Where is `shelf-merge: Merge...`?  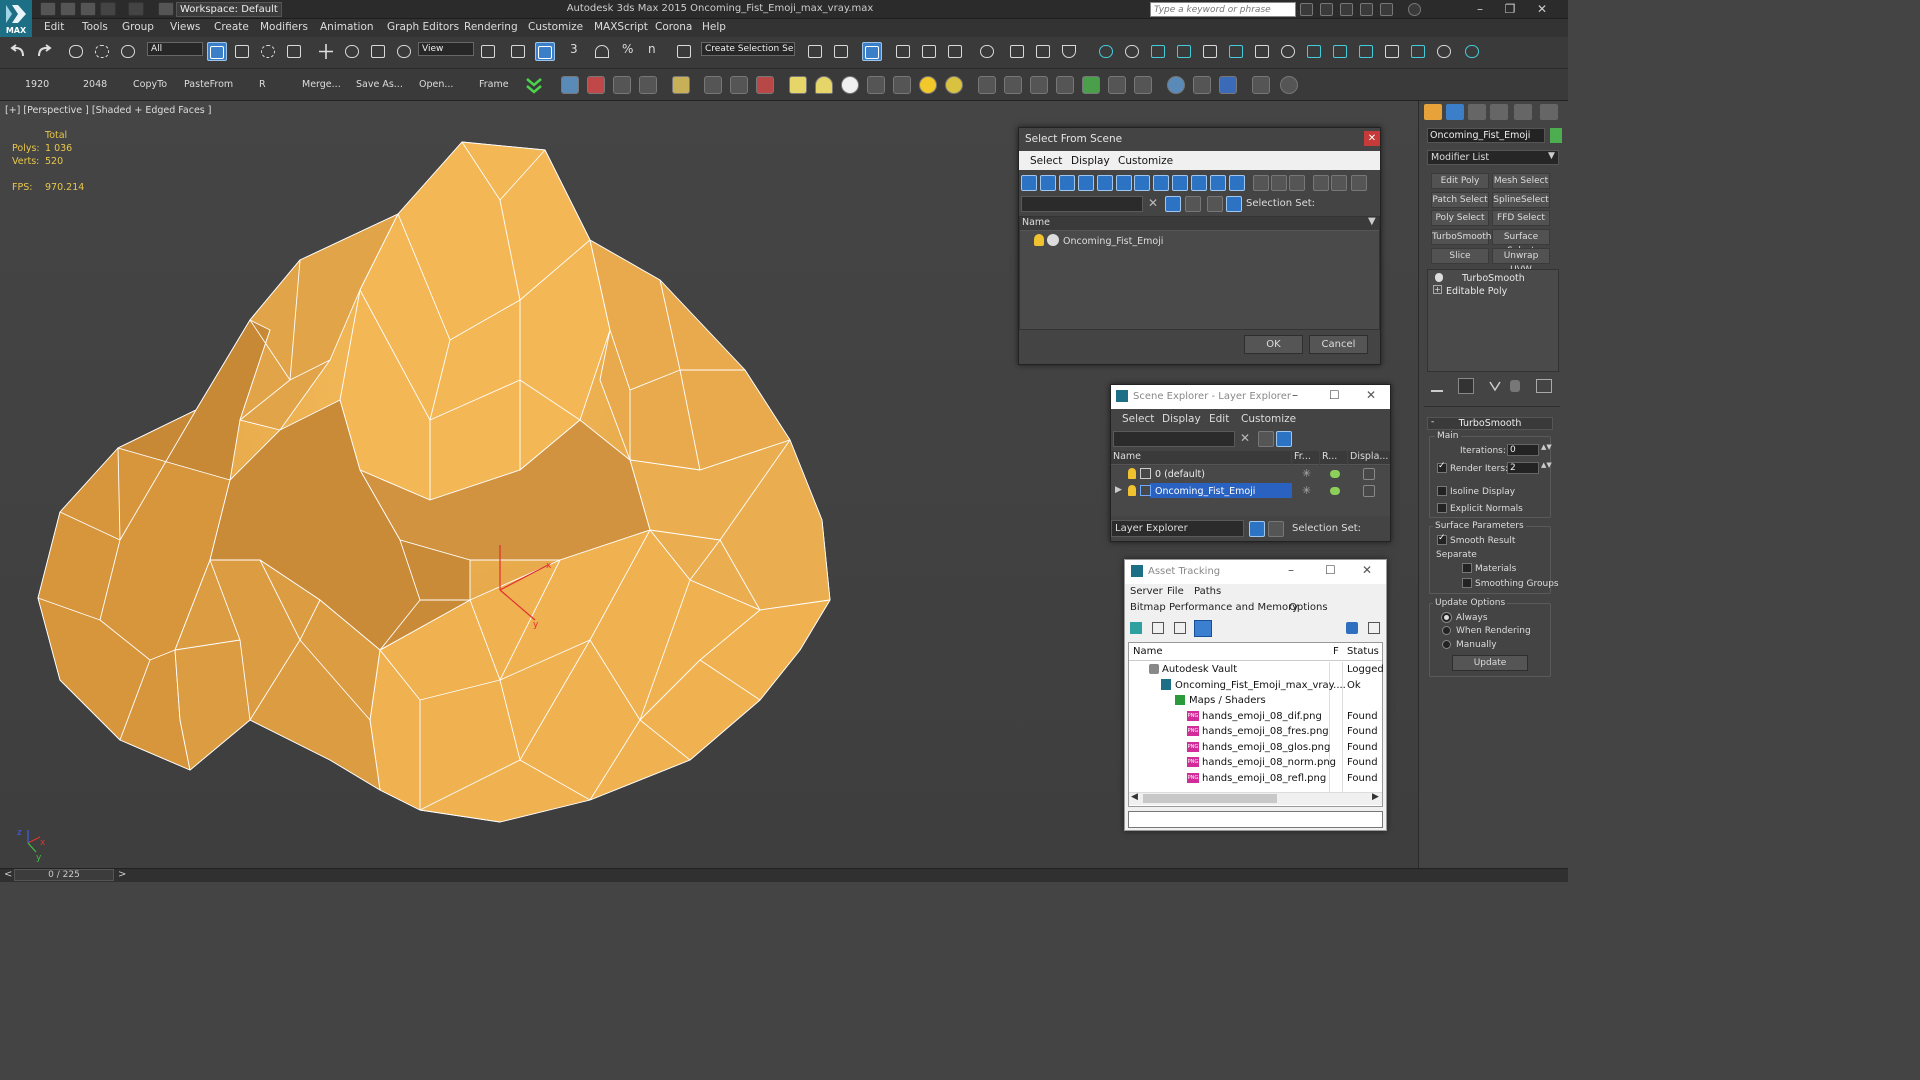 shelf-merge: Merge... is located at coordinates (321, 84).